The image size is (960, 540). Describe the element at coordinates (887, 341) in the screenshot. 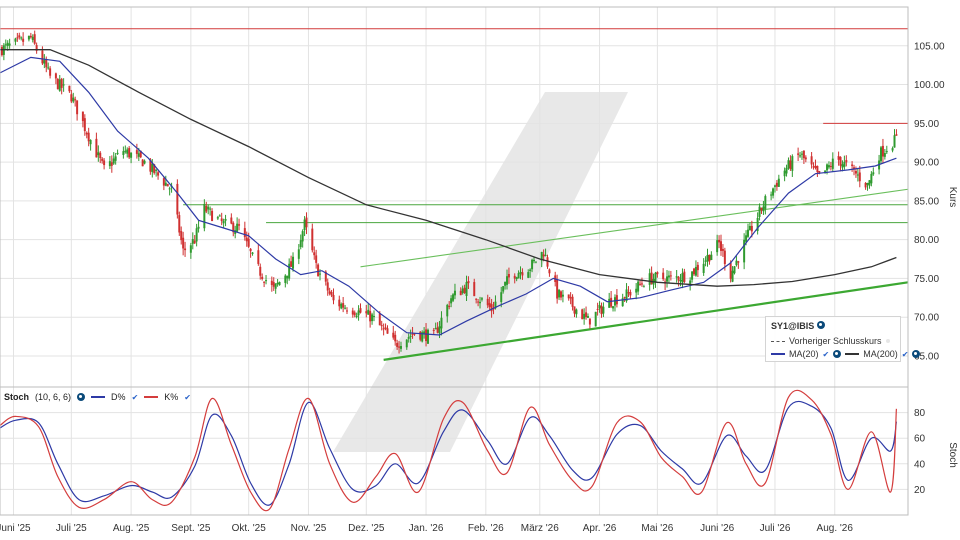

I see `toggle-dot-icon` at that location.